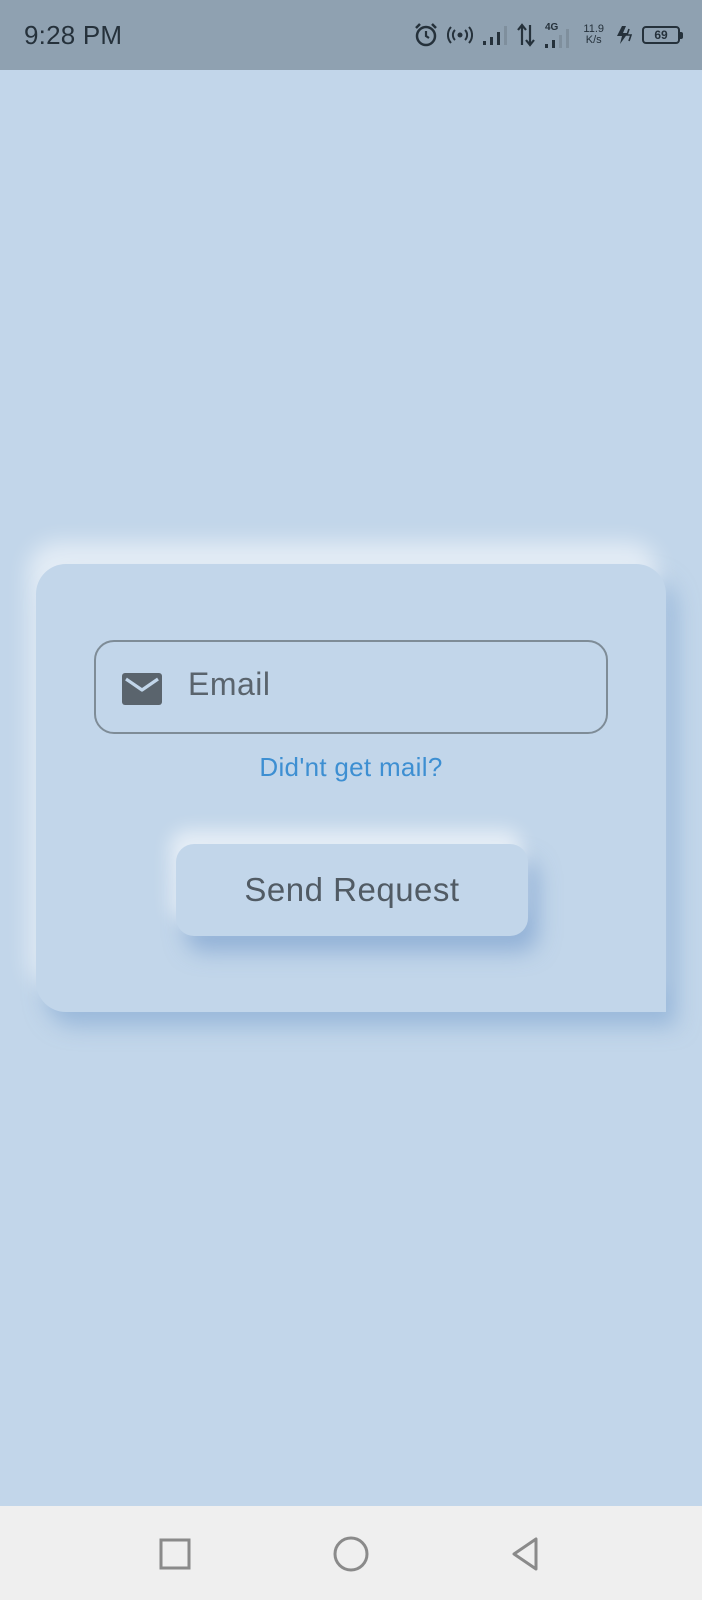  What do you see at coordinates (552, 27) in the screenshot?
I see `network-type-label: 4G` at bounding box center [552, 27].